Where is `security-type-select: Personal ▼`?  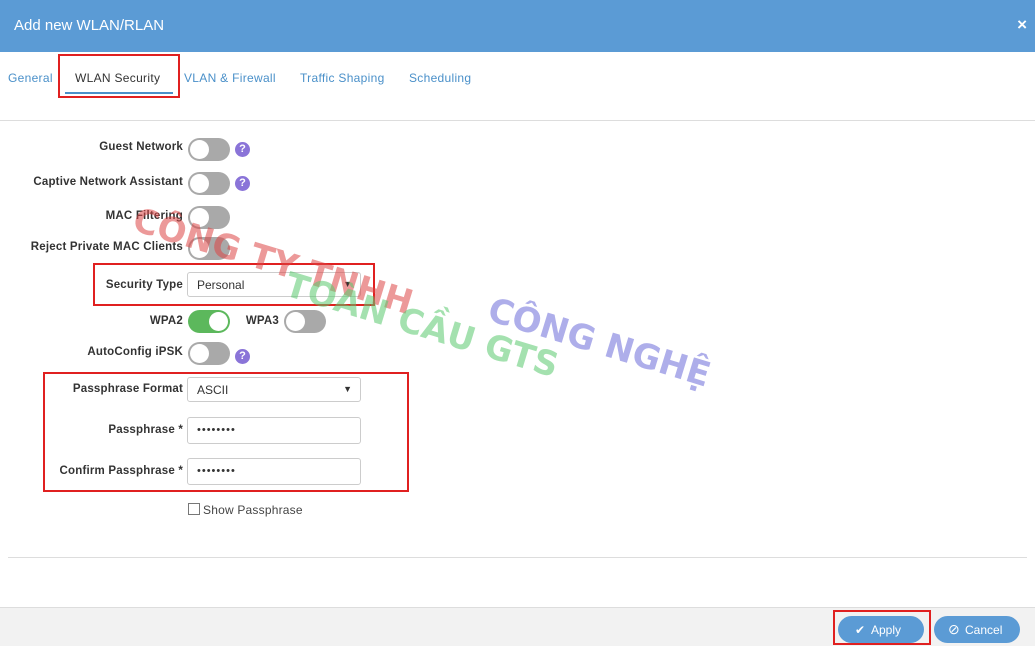 security-type-select: Personal ▼ is located at coordinates (274, 284).